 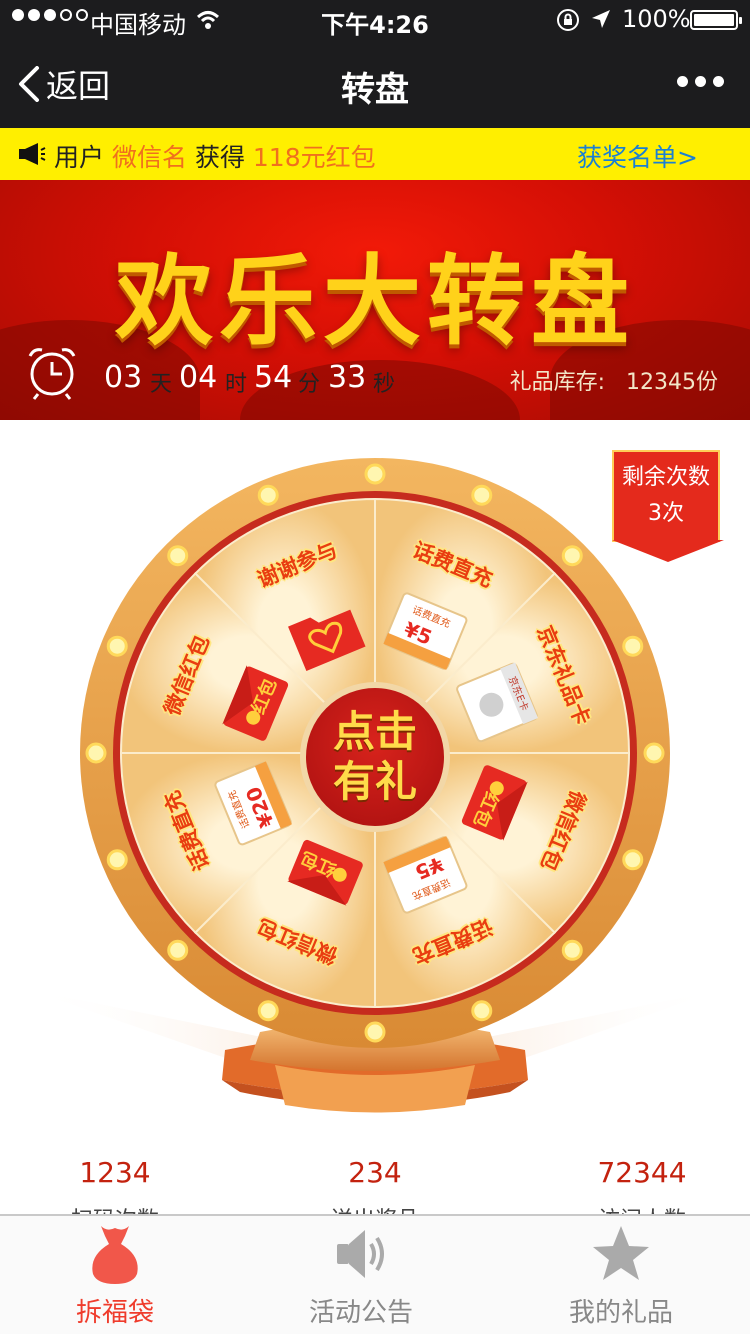 What do you see at coordinates (375, 90) in the screenshot?
I see `page-title: 转盘` at bounding box center [375, 90].